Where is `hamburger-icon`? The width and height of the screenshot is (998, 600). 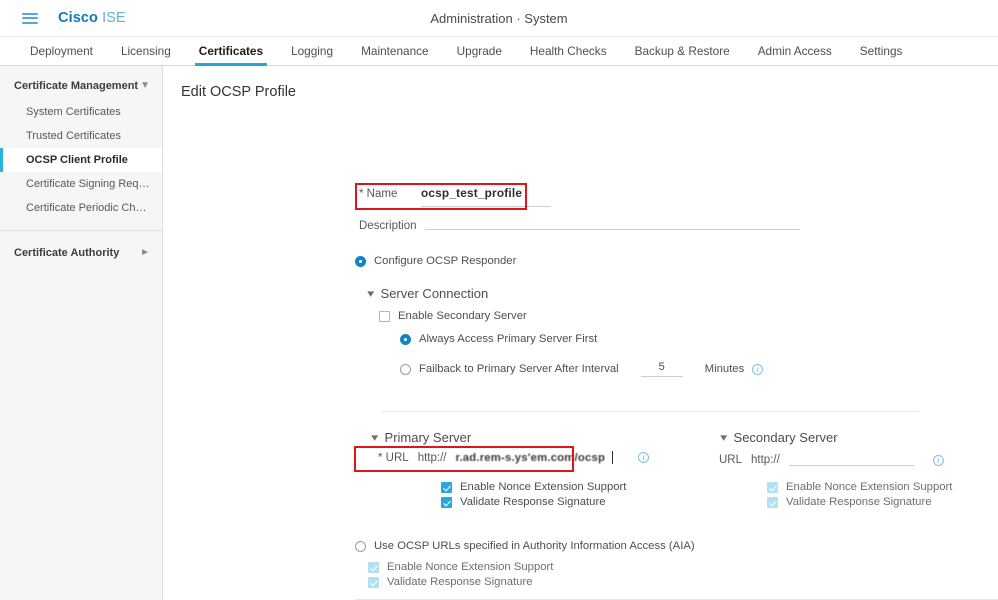 hamburger-icon is located at coordinates (30, 18).